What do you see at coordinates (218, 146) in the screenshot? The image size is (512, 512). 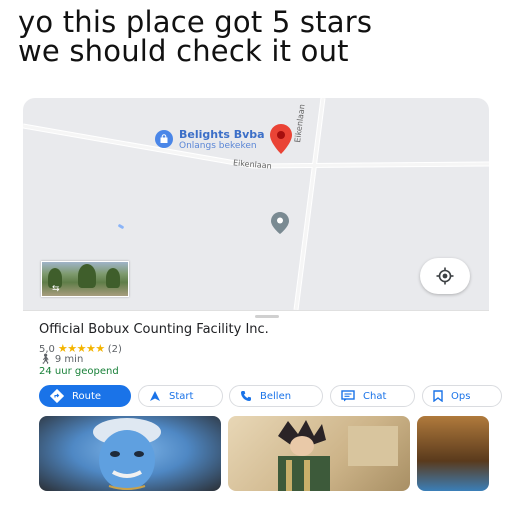 I see `poi-subtitle: Onlangs bekeken` at bounding box center [218, 146].